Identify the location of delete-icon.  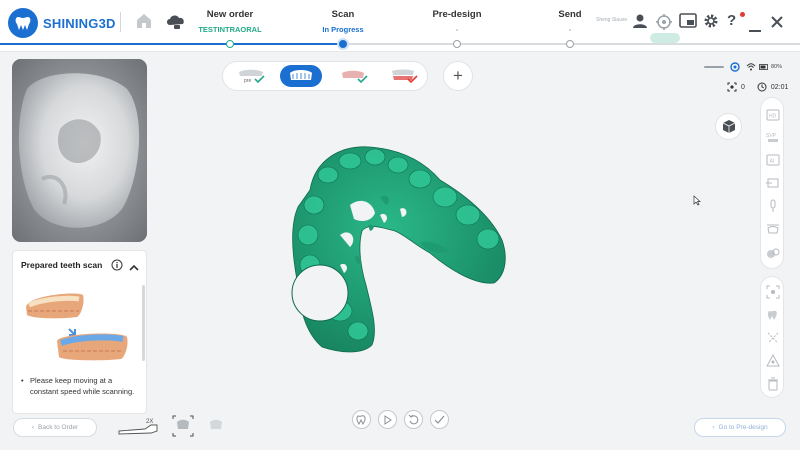
(773, 384).